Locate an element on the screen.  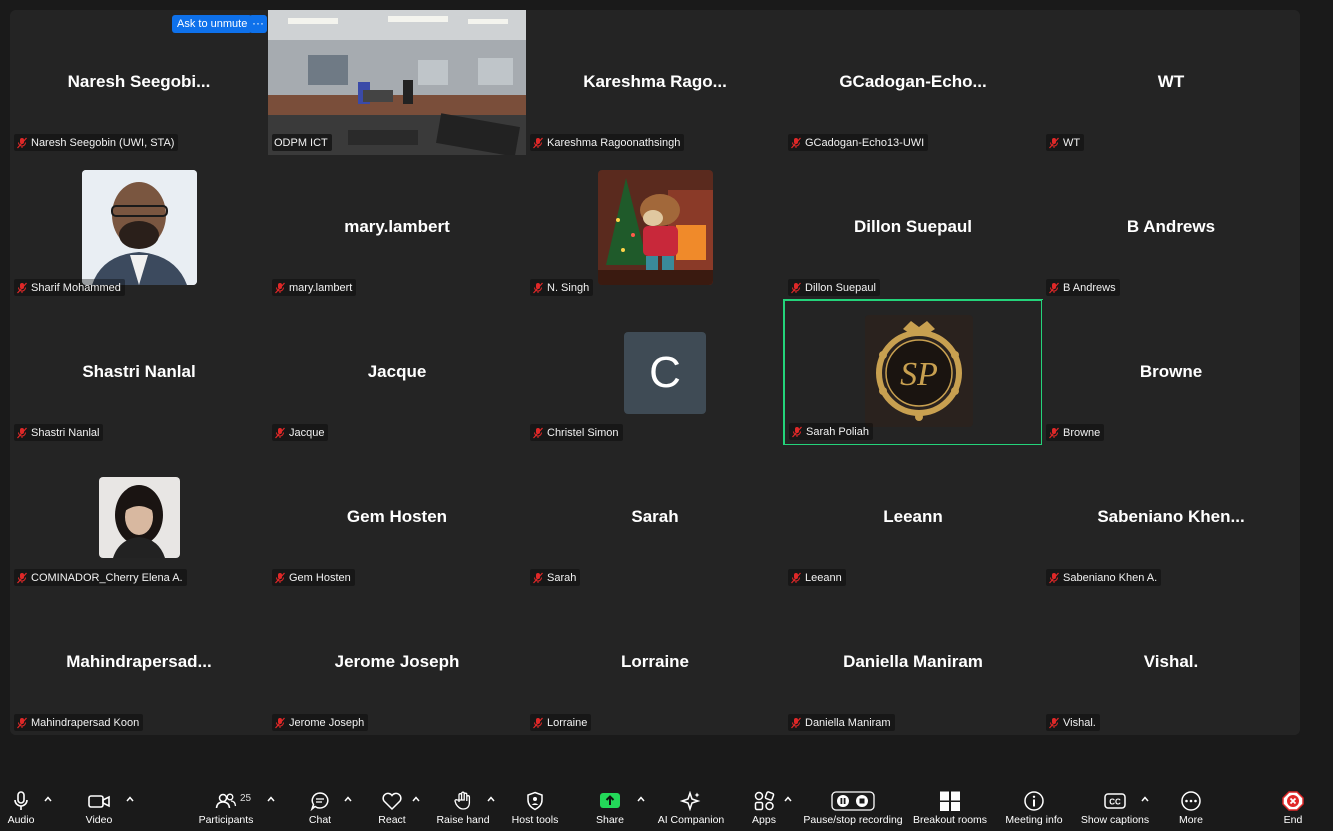
participant-tile: Jerome Joseph Jerome Joseph is located at coordinates (397, 662).